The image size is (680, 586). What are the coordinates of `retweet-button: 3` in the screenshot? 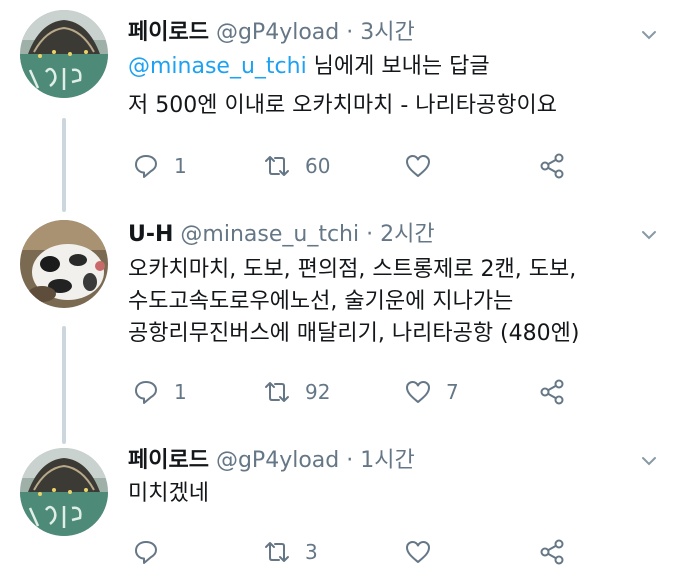 It's located at (290, 552).